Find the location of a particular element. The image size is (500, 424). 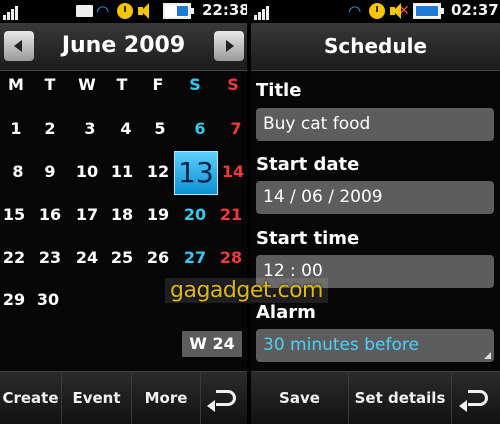

calendar-day: 25 is located at coordinates (122, 258).